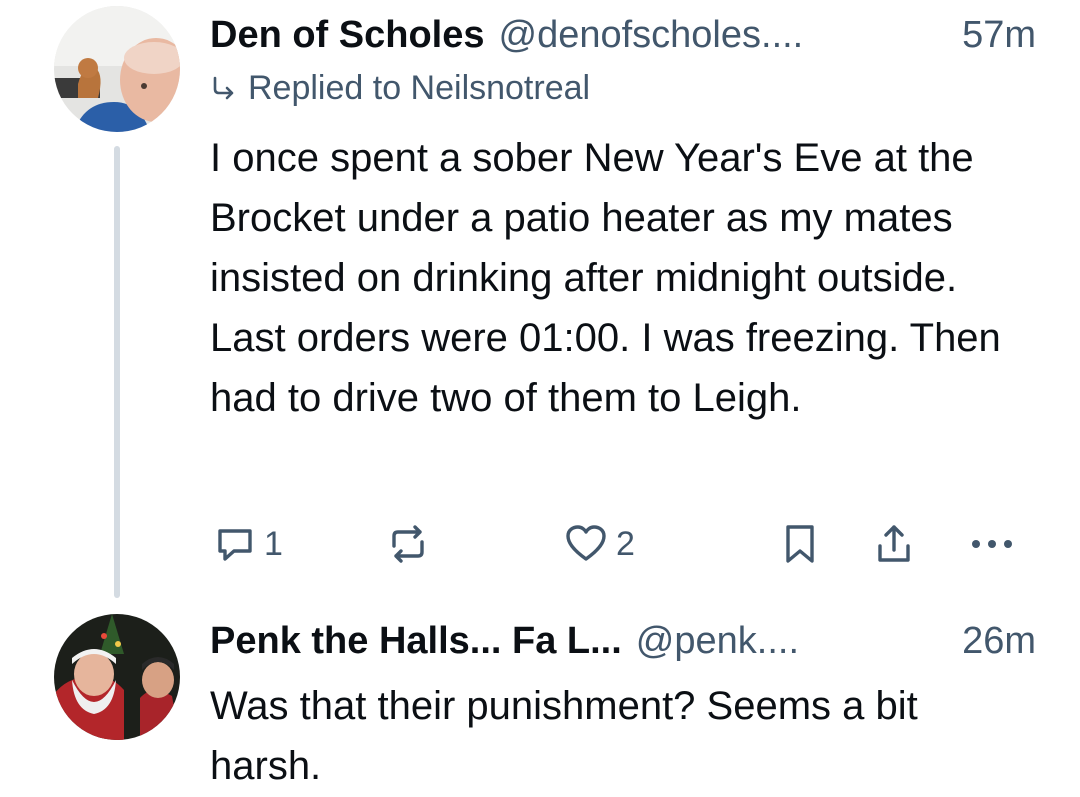 This screenshot has height=797, width=1080. What do you see at coordinates (999, 641) in the screenshot?
I see `post-time: 26m` at bounding box center [999, 641].